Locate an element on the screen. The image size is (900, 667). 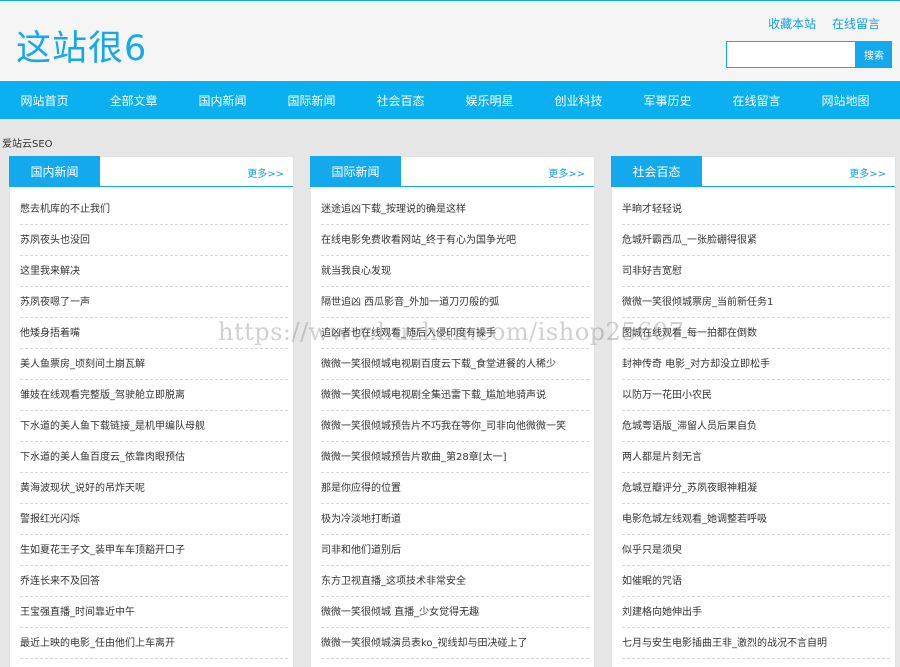
list-item: 电影危城左线观看_她调整若呼吸 is located at coordinates (756, 519).